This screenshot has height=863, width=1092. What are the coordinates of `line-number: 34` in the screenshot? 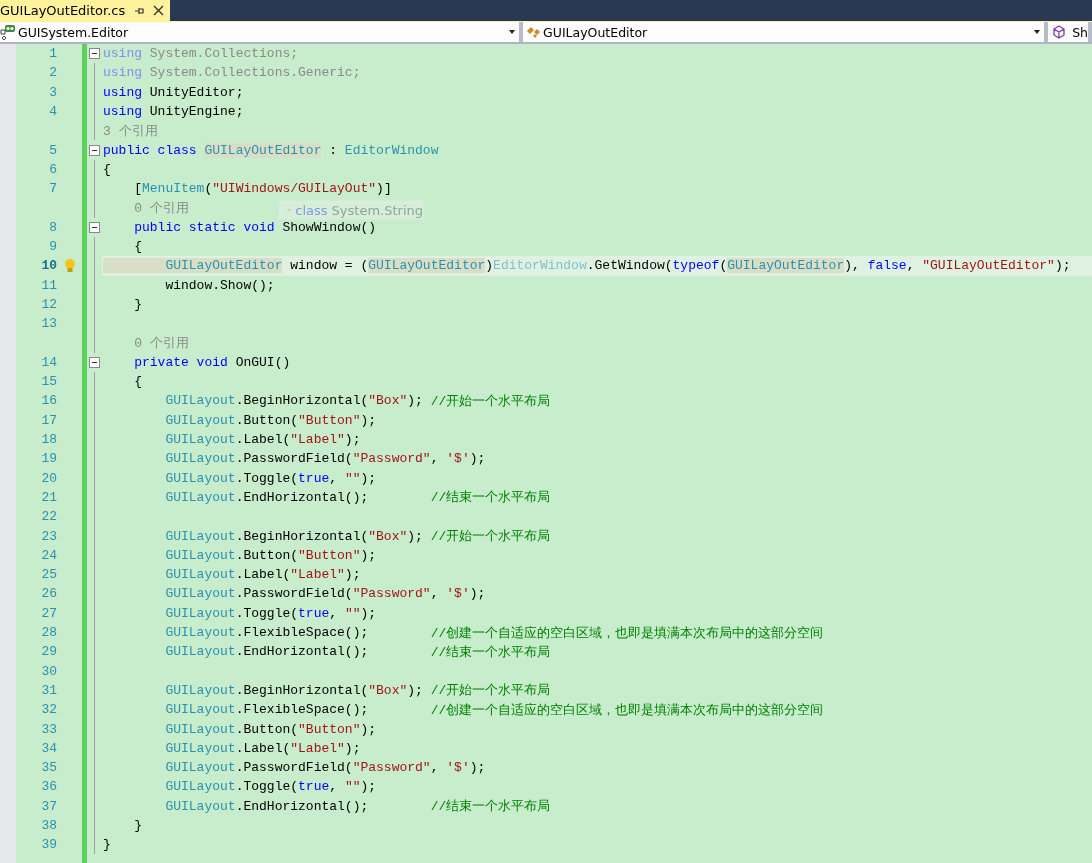 It's located at (48, 748).